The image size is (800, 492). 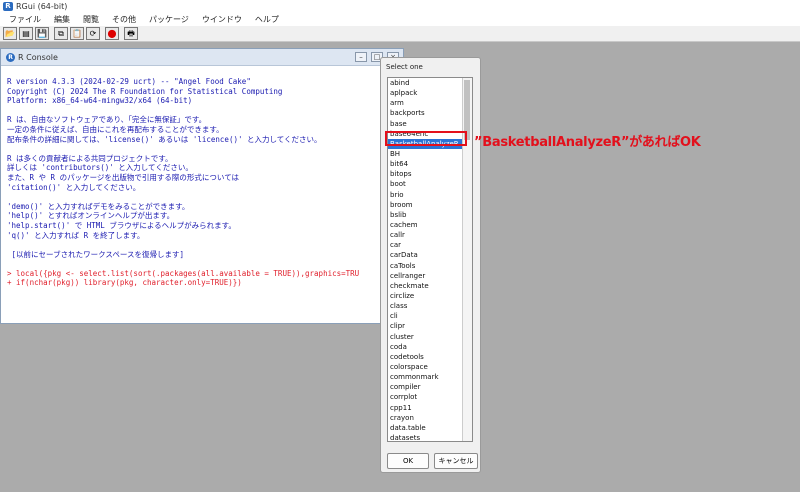 I want to click on annotation-text: ”BasketballAnalyzeR”があればOK, so click(x=587, y=142).